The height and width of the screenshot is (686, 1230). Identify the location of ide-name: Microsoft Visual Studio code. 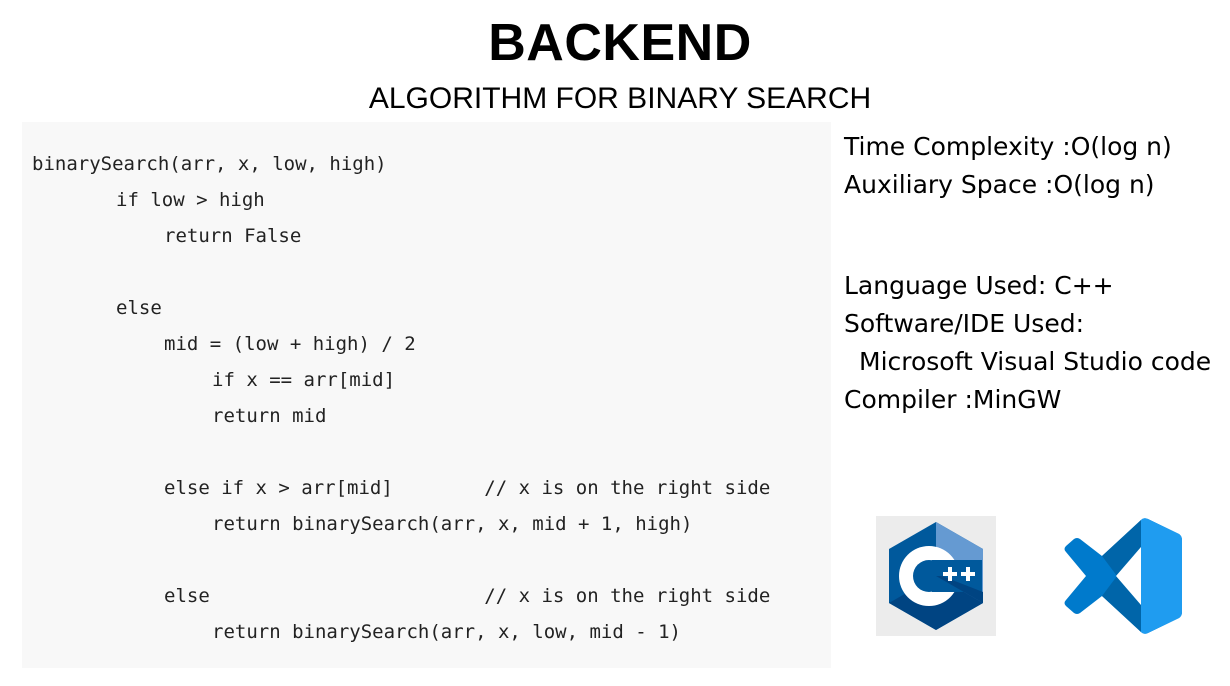
(1035, 361).